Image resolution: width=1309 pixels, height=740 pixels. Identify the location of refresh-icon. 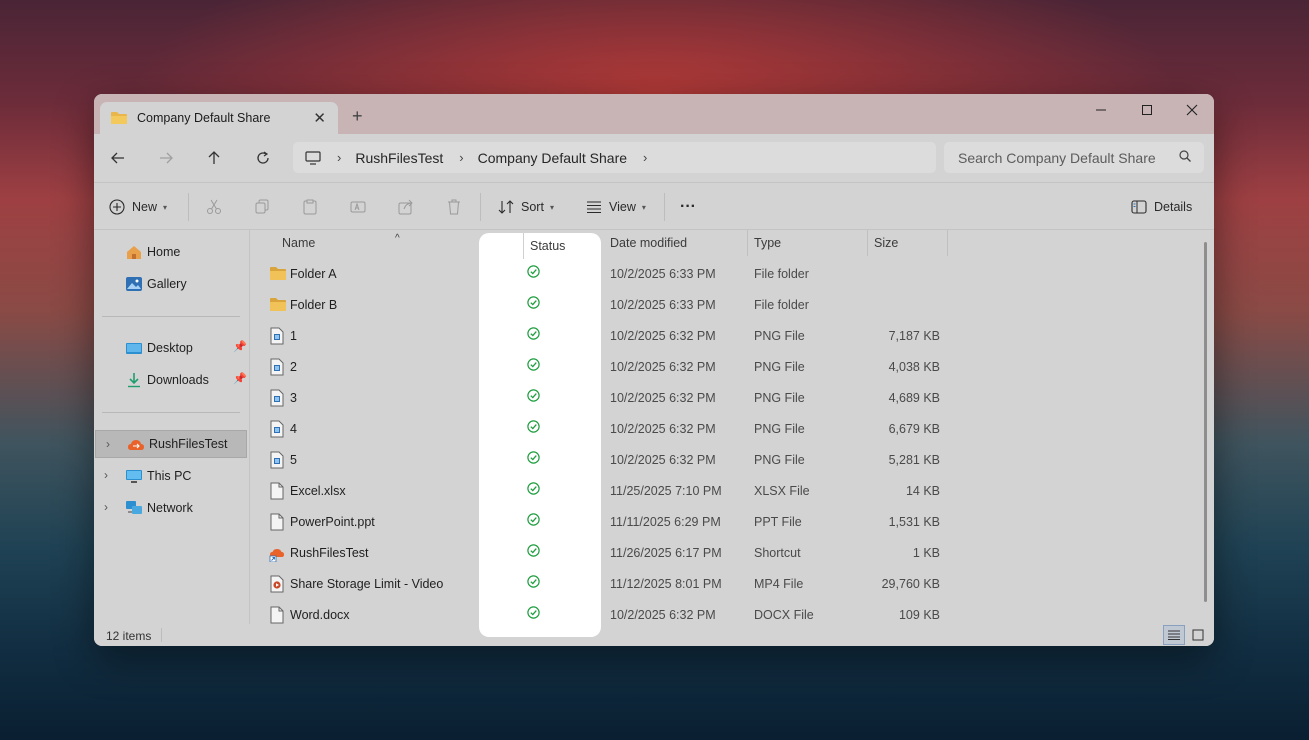
(263, 157).